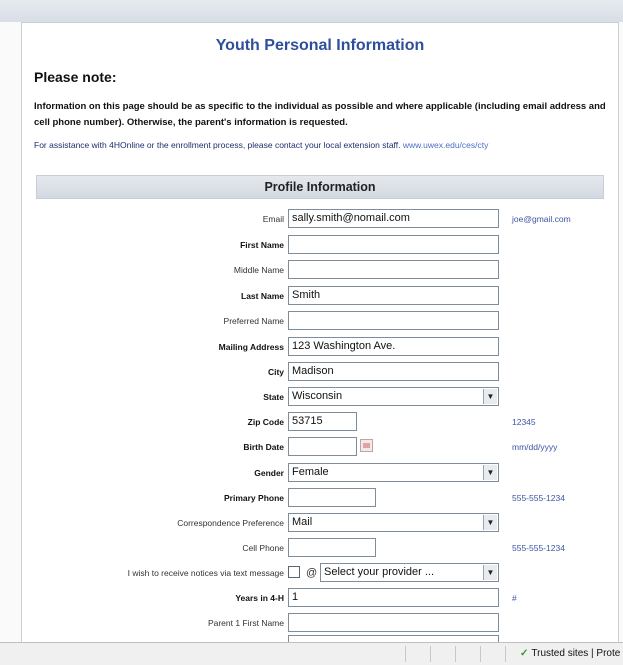 The height and width of the screenshot is (665, 623). I want to click on years-in-4h-hint: #, so click(514, 598).